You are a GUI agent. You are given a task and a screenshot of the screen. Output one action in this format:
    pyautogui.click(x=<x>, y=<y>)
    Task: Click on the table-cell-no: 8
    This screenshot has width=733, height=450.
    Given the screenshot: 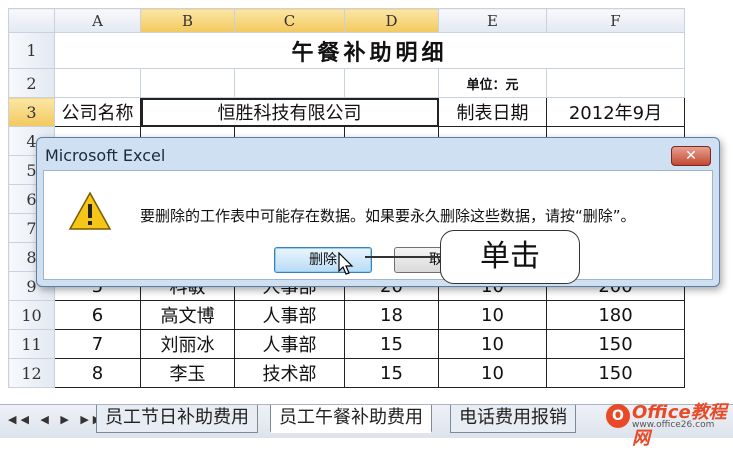 What is the action you would take?
    pyautogui.click(x=97, y=373)
    